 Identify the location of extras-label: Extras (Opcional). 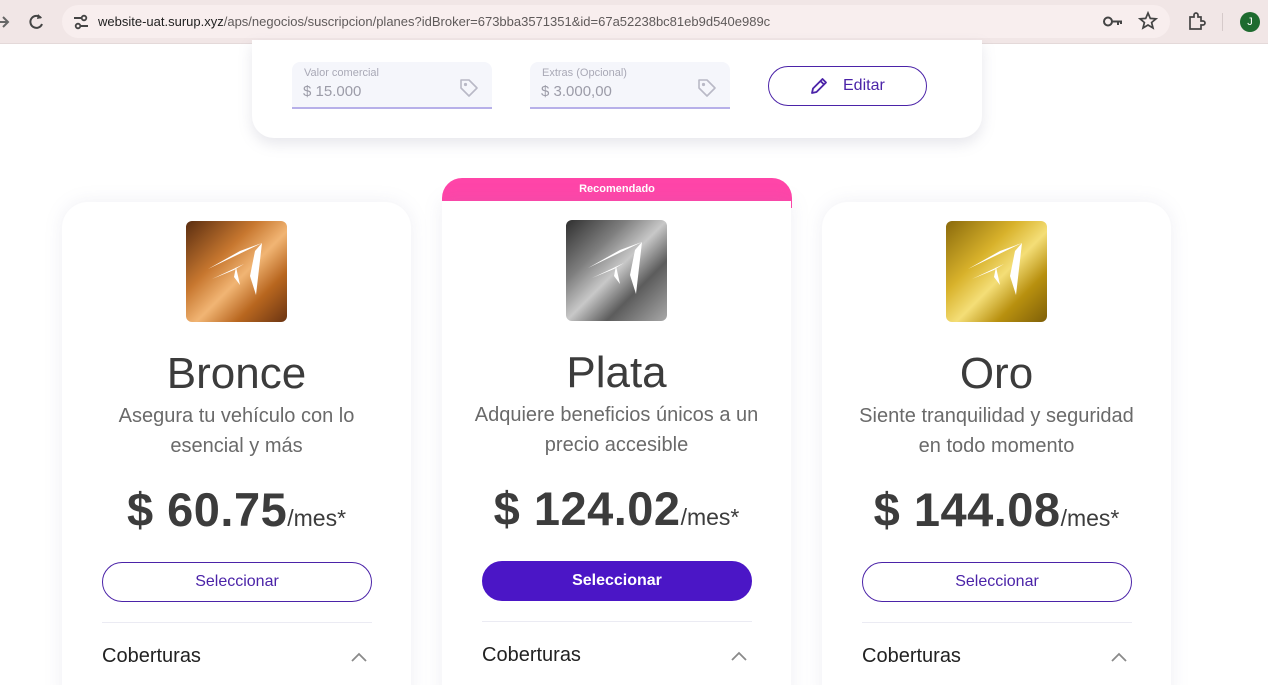
(584, 73).